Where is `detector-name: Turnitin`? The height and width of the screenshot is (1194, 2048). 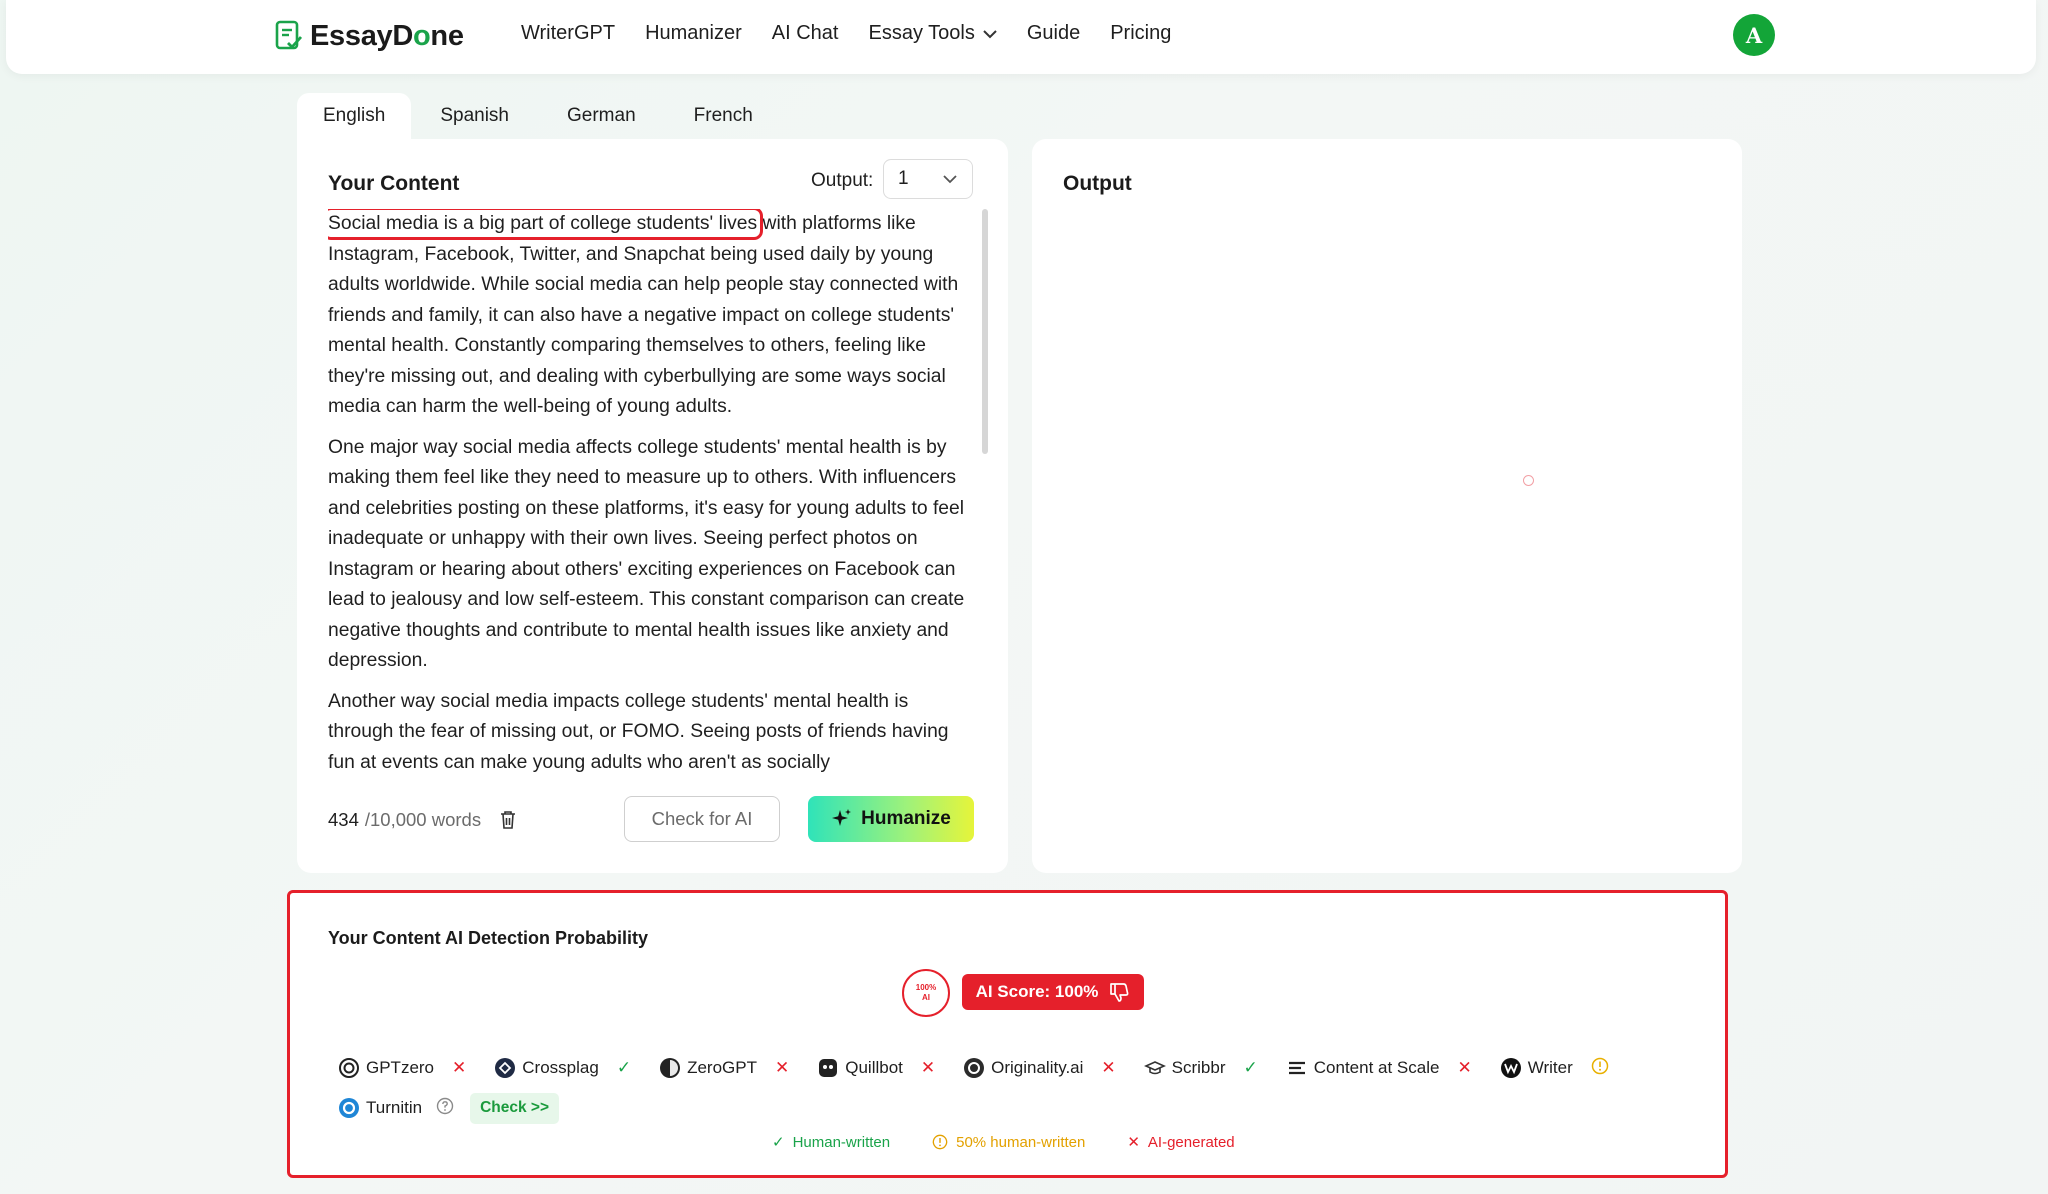 detector-name: Turnitin is located at coordinates (394, 1107).